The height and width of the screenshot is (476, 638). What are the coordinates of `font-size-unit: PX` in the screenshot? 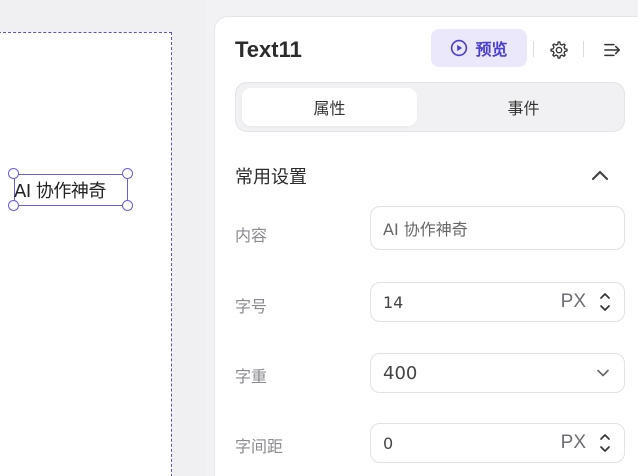 It's located at (573, 301).